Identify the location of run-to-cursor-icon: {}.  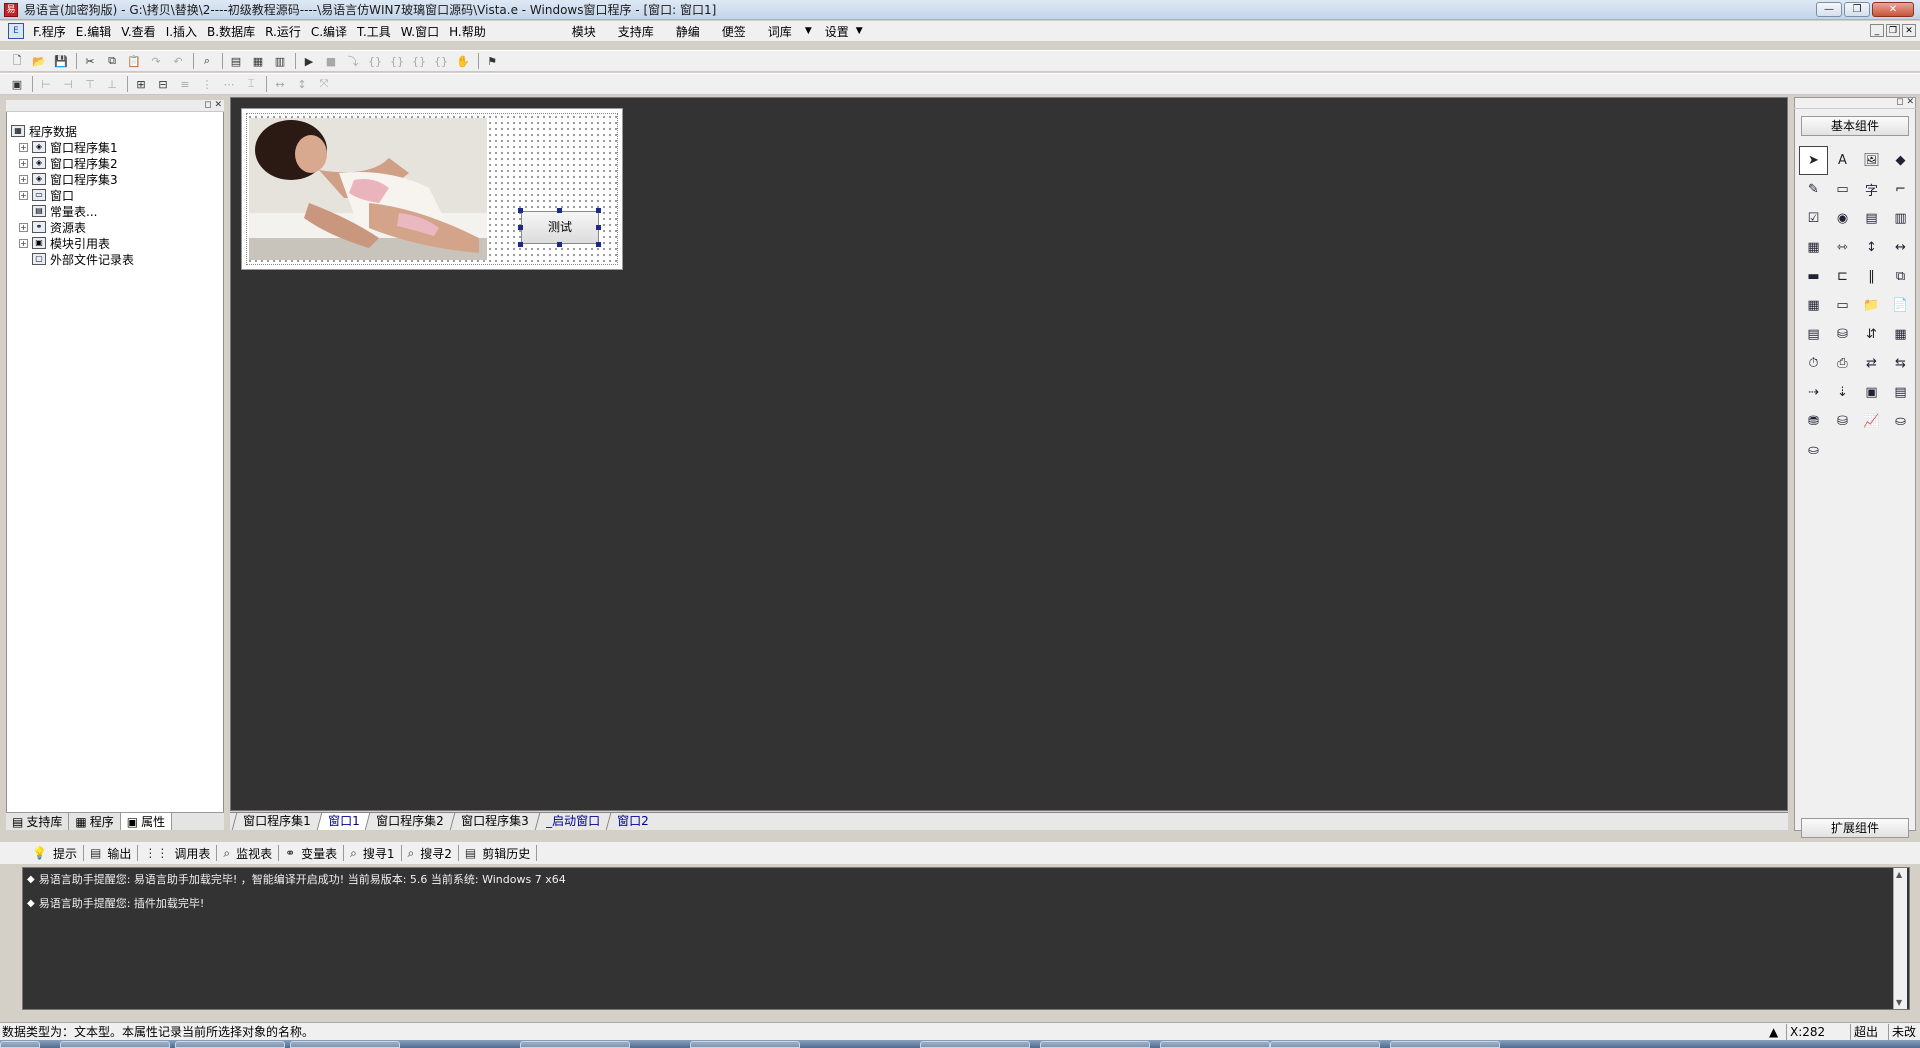
(441, 61).